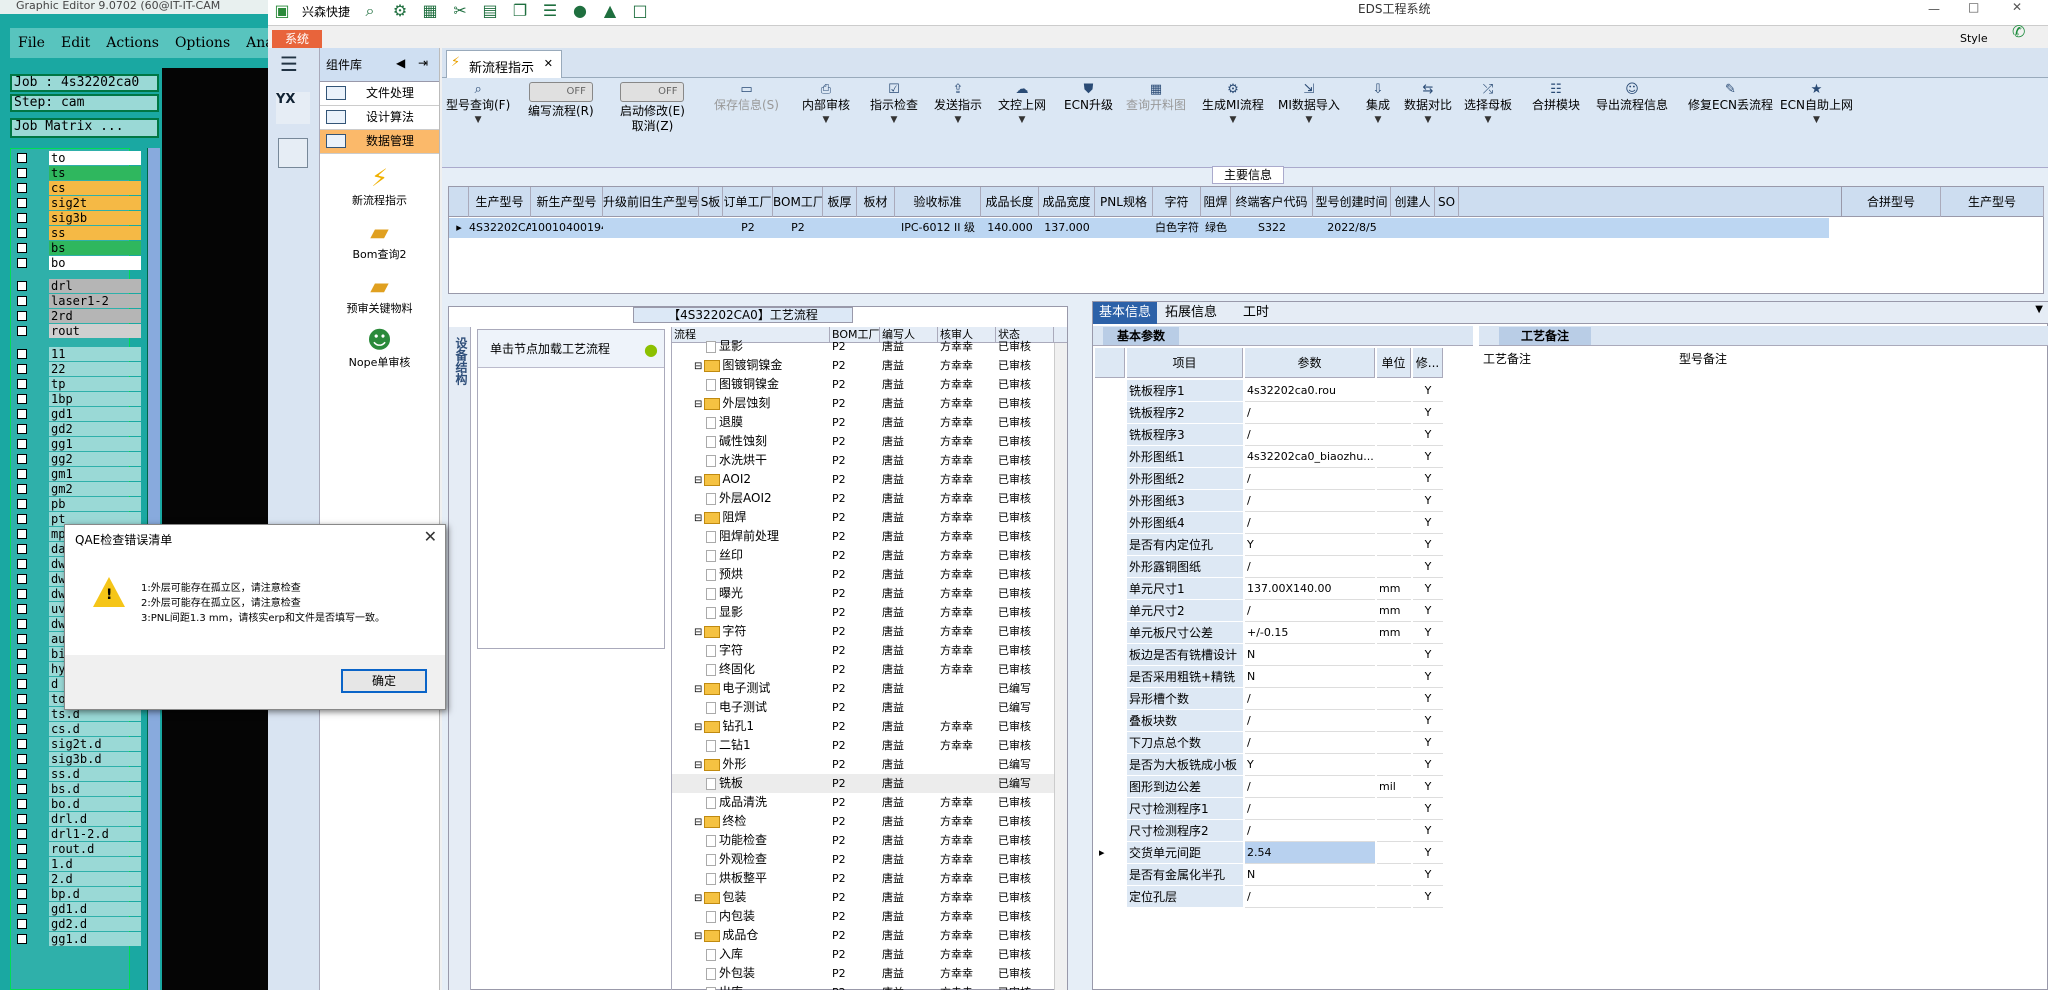 Image resolution: width=2048 pixels, height=990 pixels. Describe the element at coordinates (460, 11) in the screenshot. I see `scissors-icon: ✂` at that location.